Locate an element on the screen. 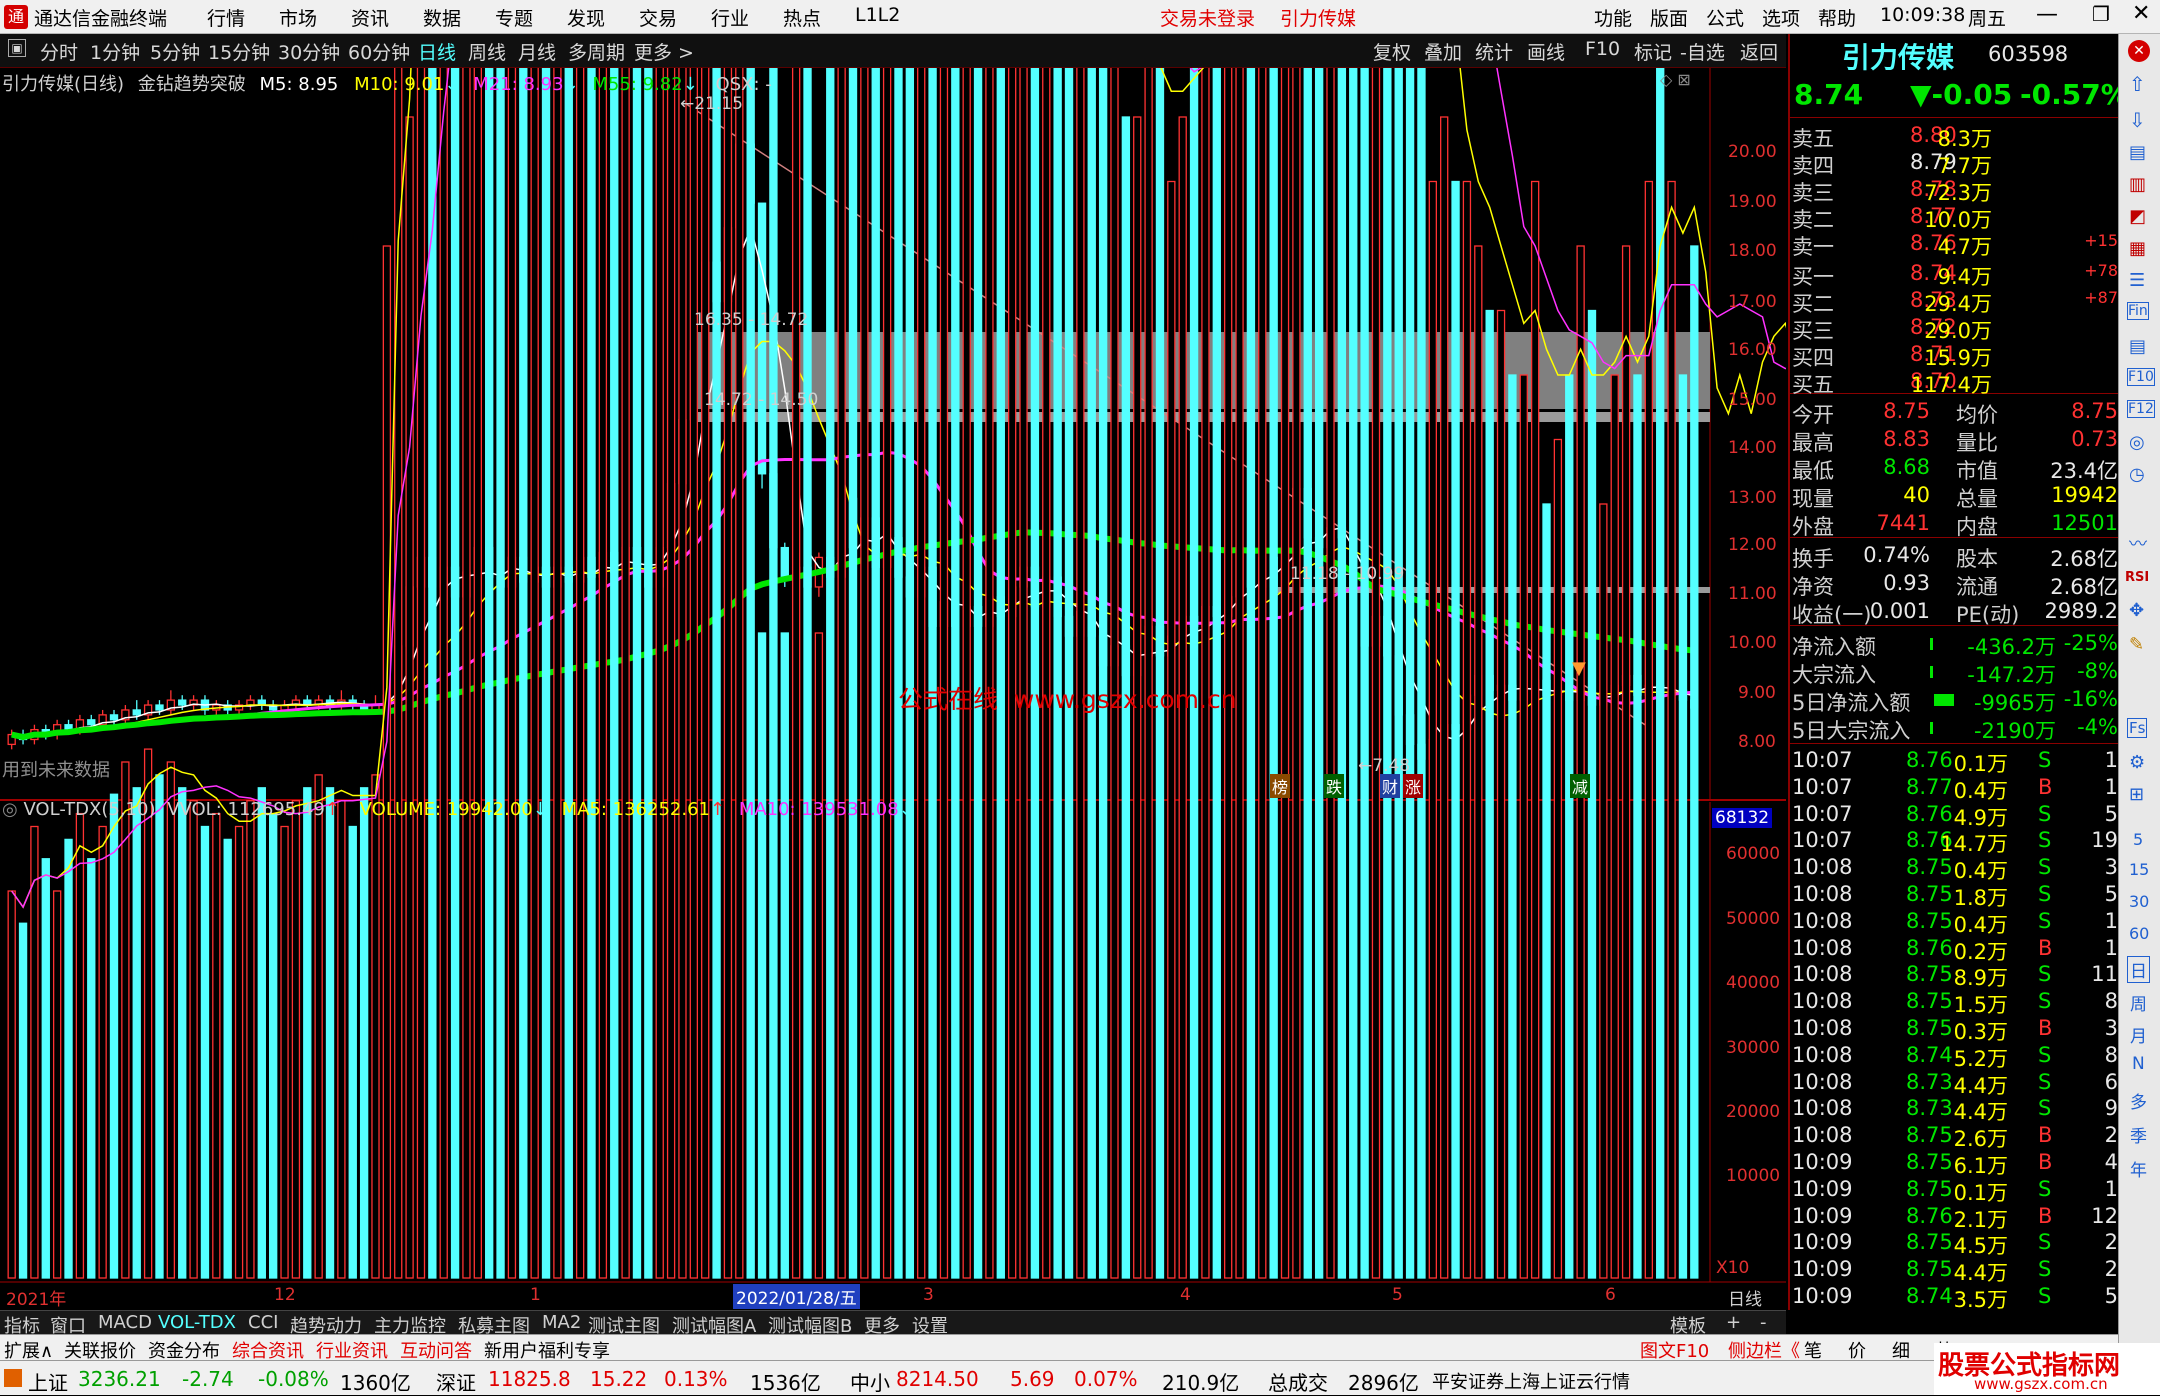 The image size is (2160, 1396). period-tab-multi: 多周期 is located at coordinates (596, 51).